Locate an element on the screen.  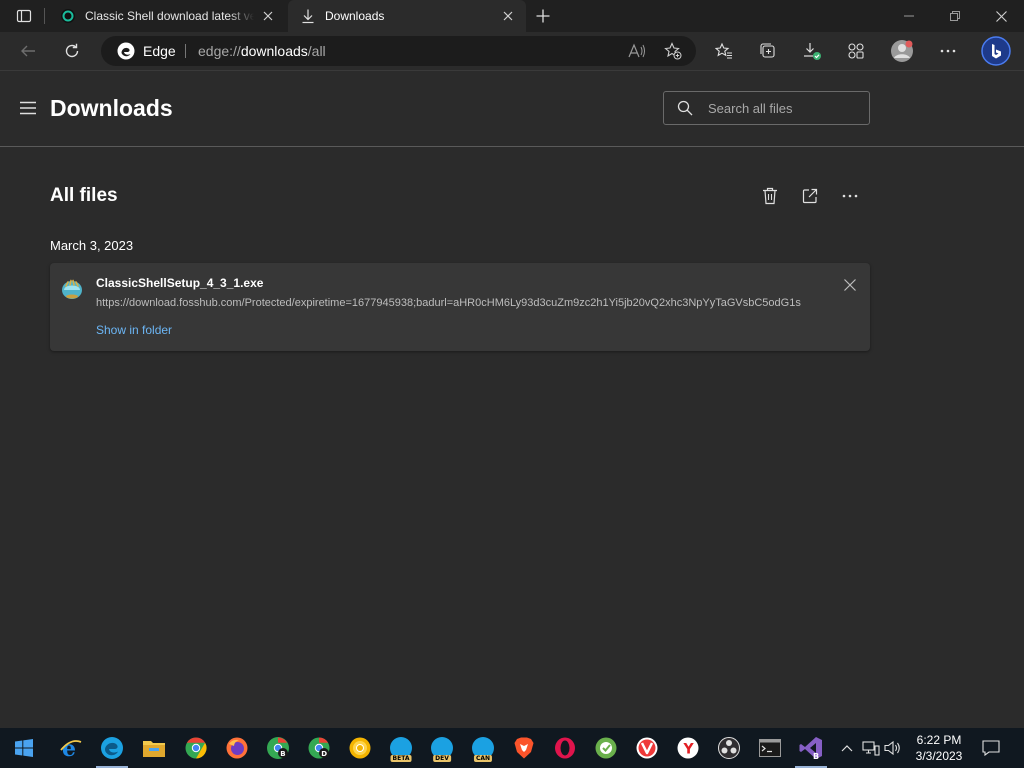
classic-shell-file-icon is located at coordinates (72, 289).